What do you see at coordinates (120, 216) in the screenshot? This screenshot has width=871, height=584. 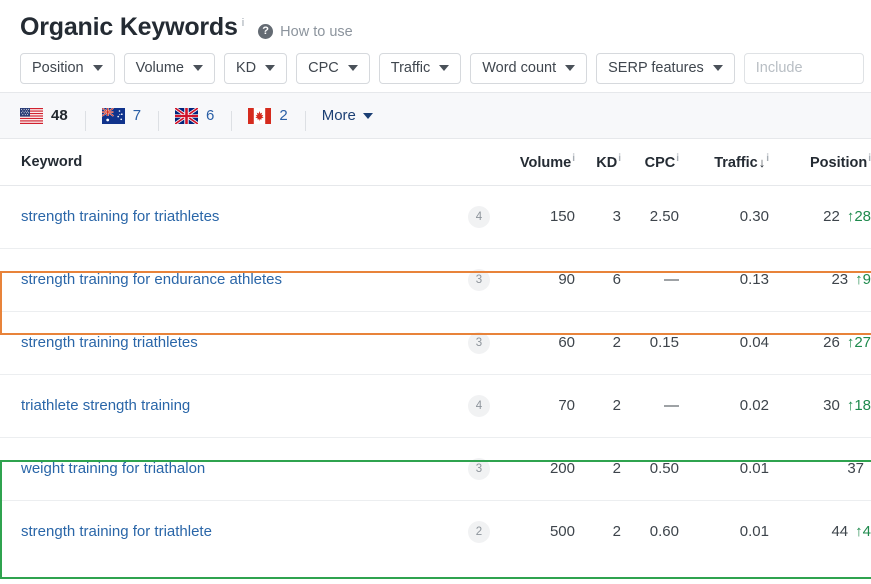 I see `keyword-link: strength training for triathletes` at bounding box center [120, 216].